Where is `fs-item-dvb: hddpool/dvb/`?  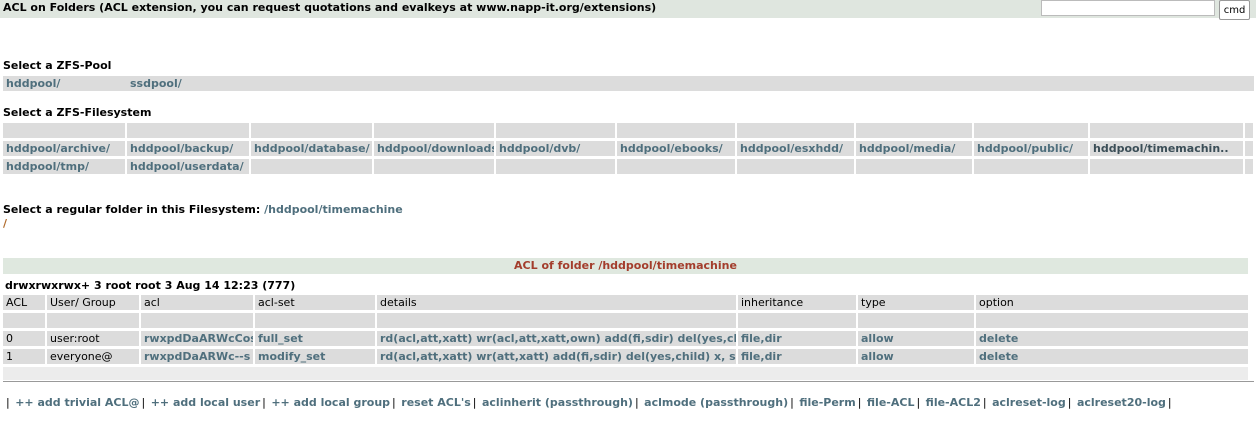
fs-item-dvb: hddpool/dvb/ is located at coordinates (555, 148).